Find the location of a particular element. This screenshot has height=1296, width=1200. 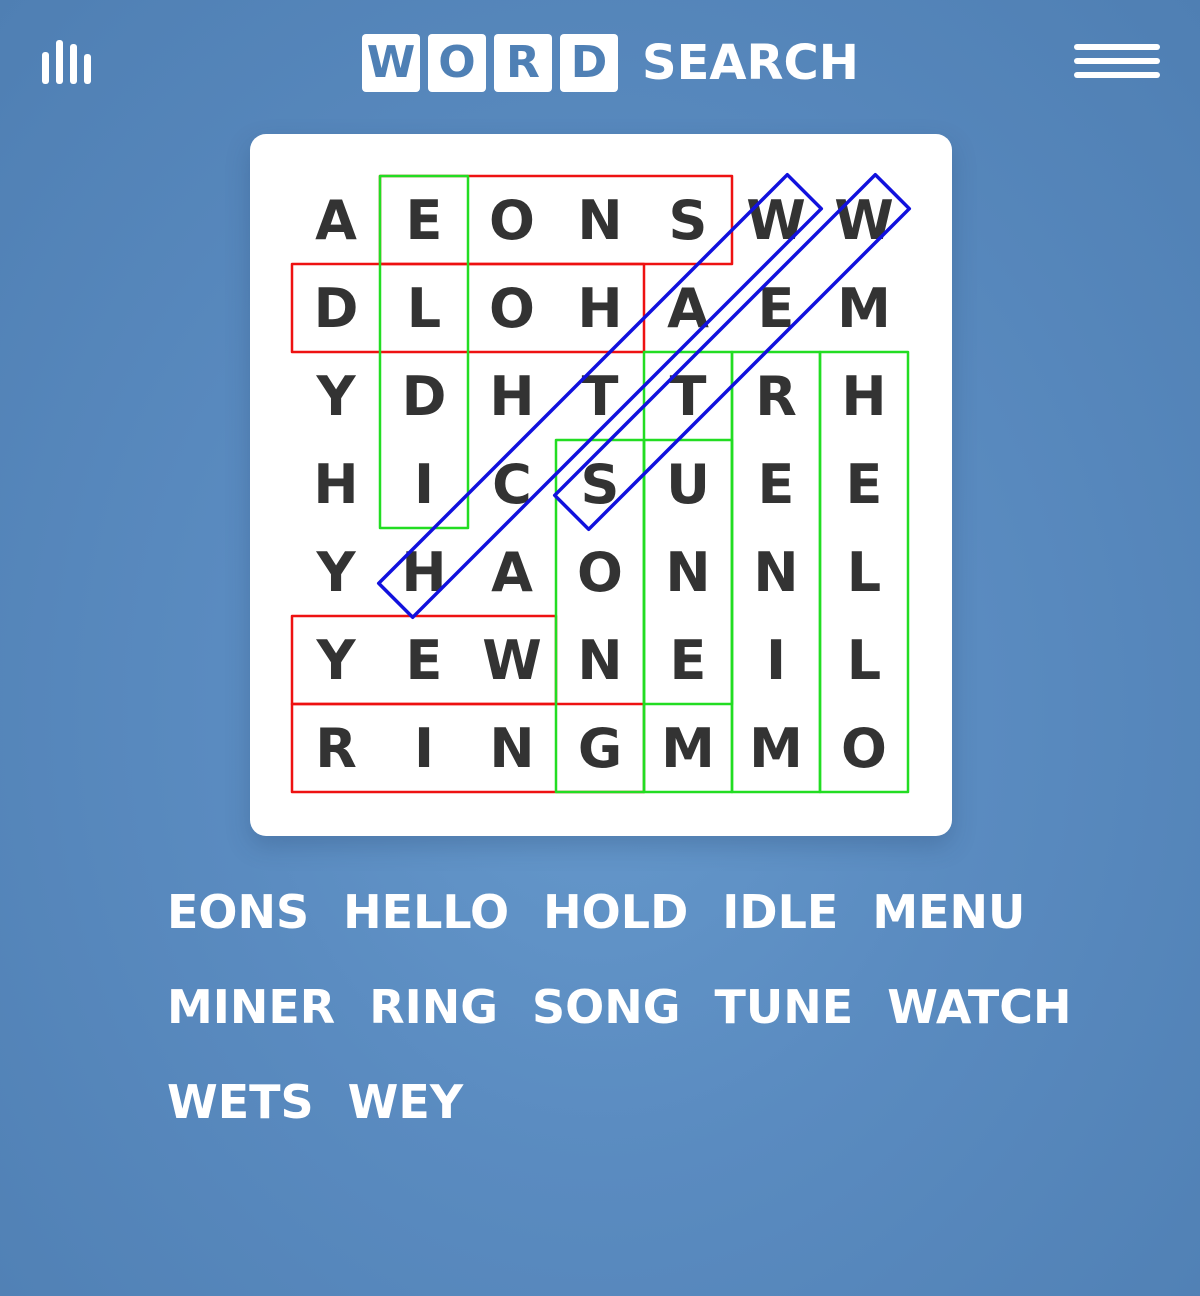

logo-tile: O is located at coordinates (457, 63).